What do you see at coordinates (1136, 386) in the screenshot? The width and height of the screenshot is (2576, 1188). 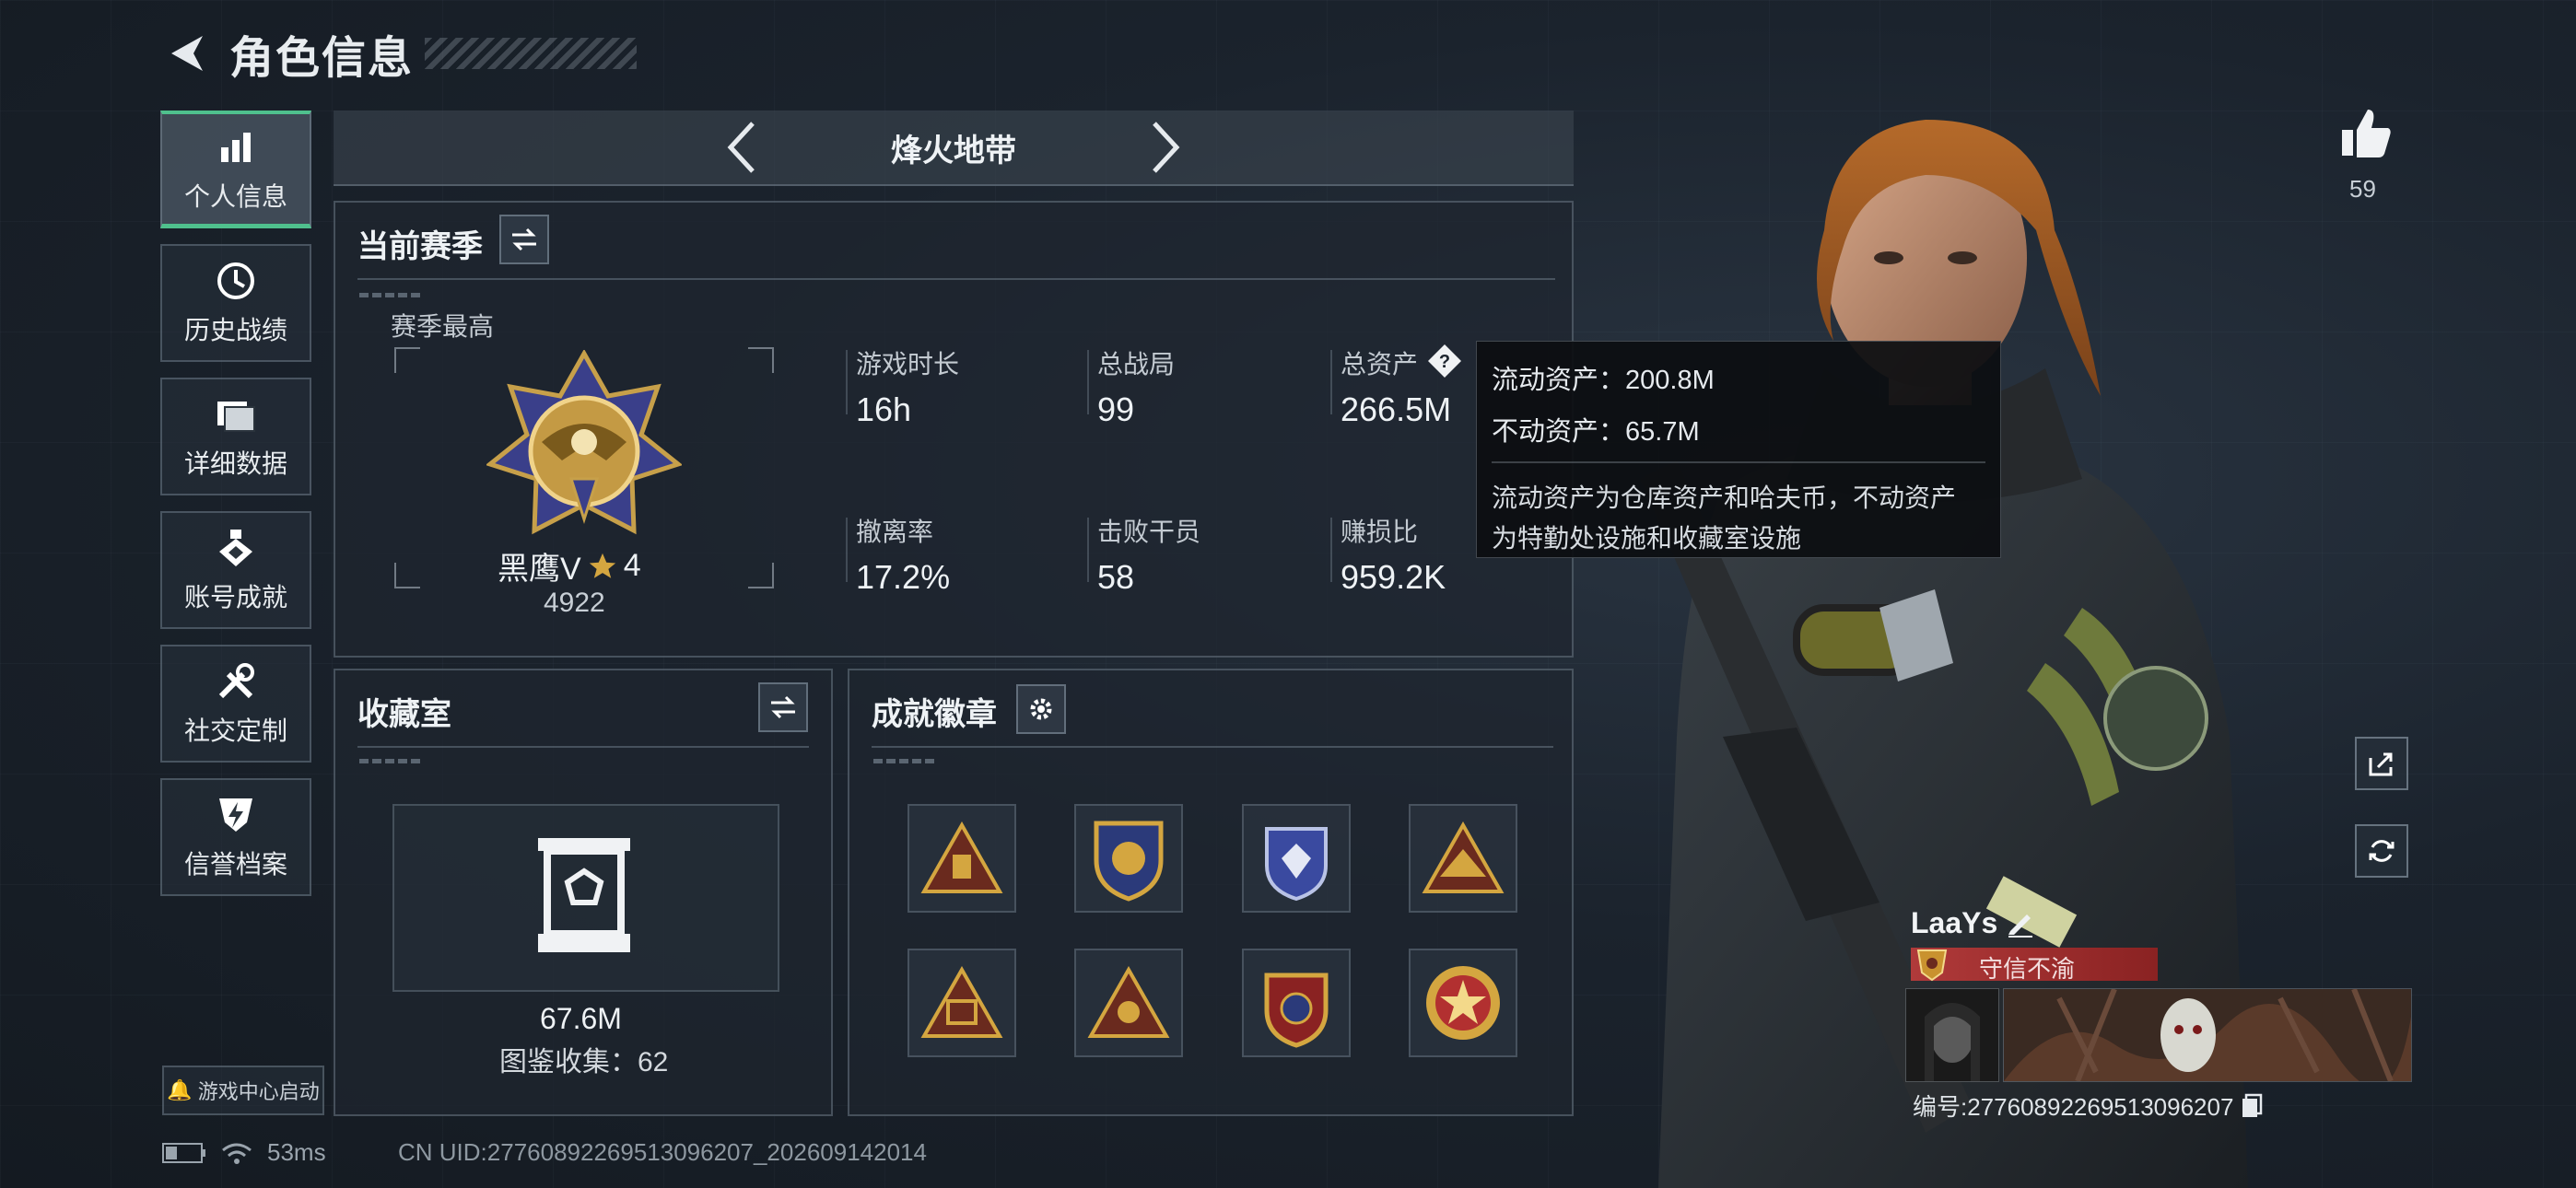 I see `stat-total-matches: 总战局 99` at bounding box center [1136, 386].